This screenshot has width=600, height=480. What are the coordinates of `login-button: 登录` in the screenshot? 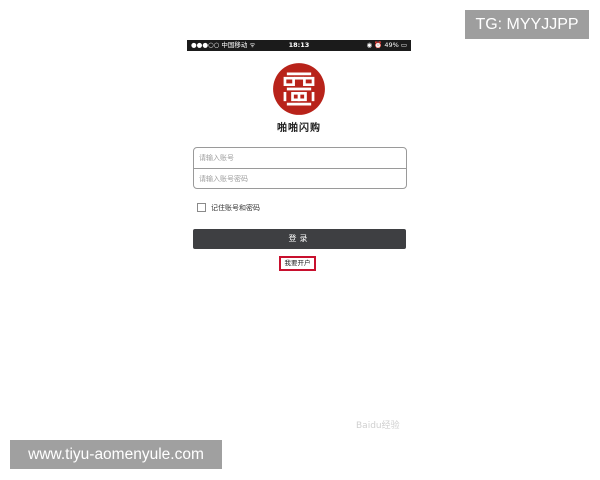 It's located at (299, 239).